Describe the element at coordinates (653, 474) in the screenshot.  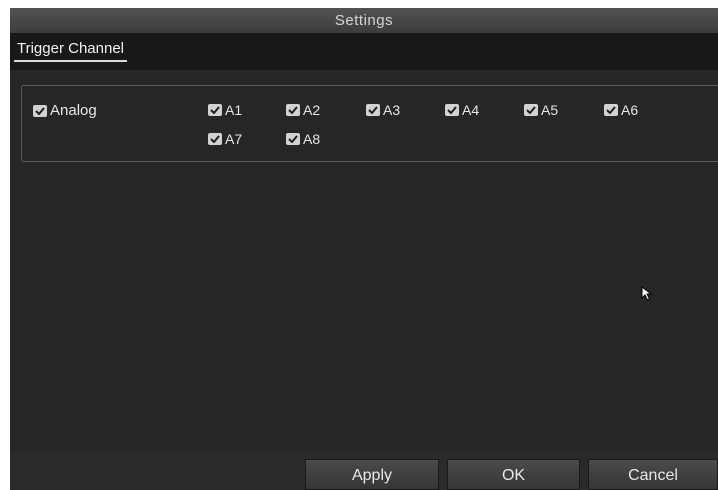
I see `cancel-button: Cancel` at that location.